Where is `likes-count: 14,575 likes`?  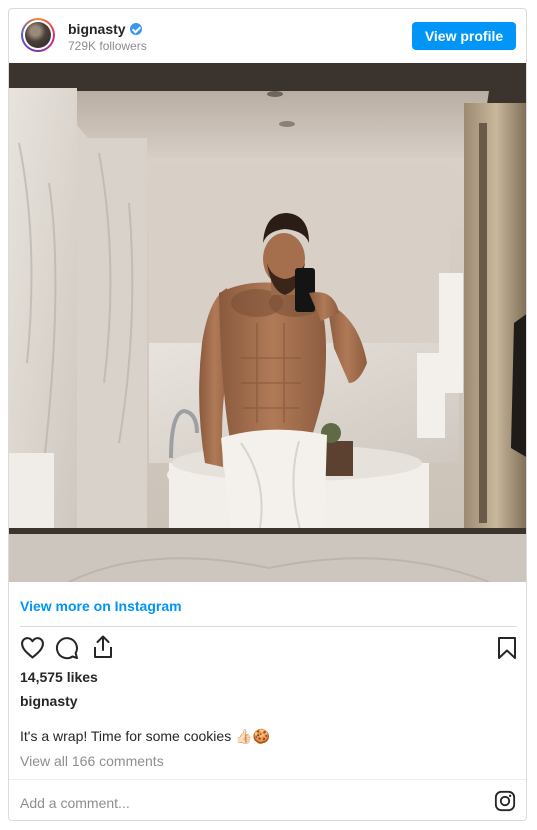
likes-count: 14,575 likes is located at coordinates (59, 677).